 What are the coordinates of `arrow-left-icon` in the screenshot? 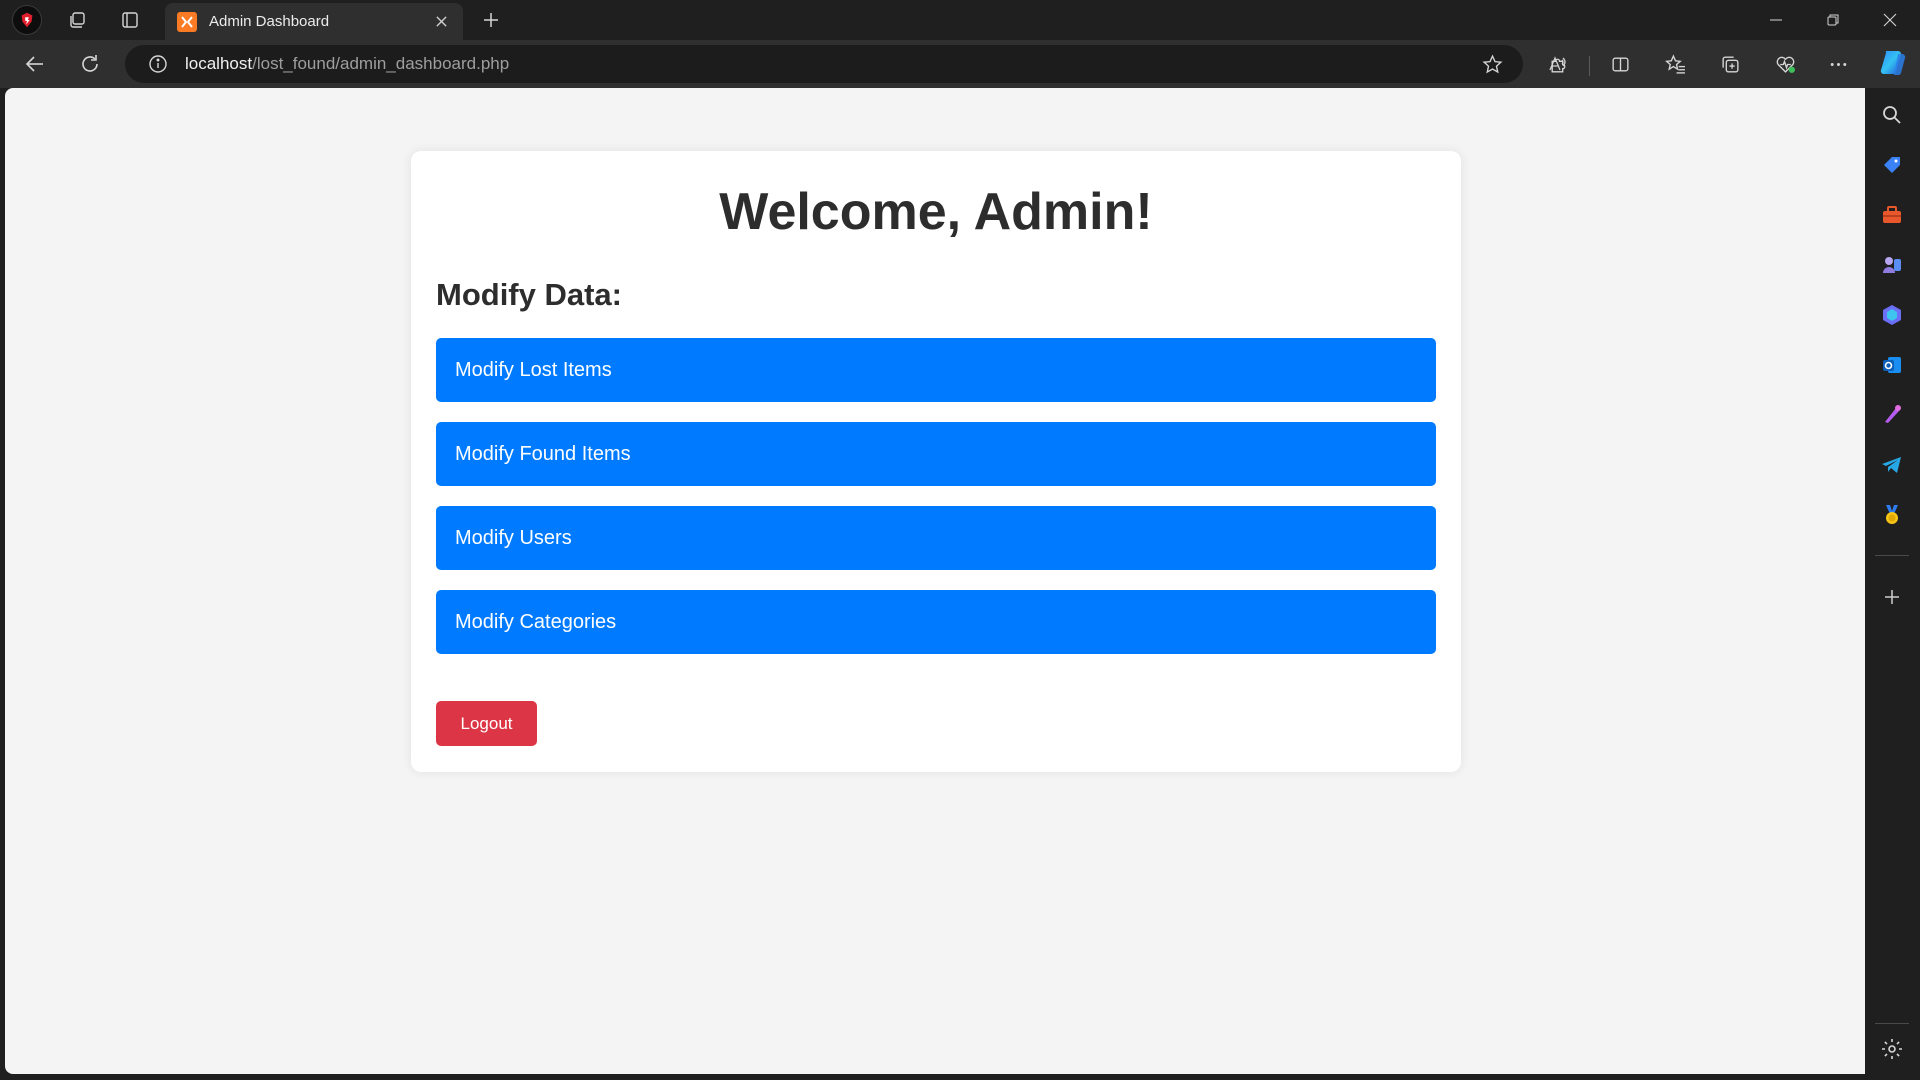 It's located at (34, 64).